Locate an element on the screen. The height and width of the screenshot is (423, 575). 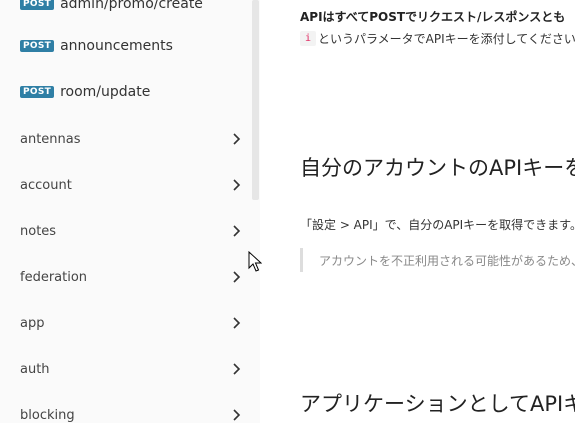
heading-api-key: 自分のアカウントのAPIキーを取得 is located at coordinates (437, 168).